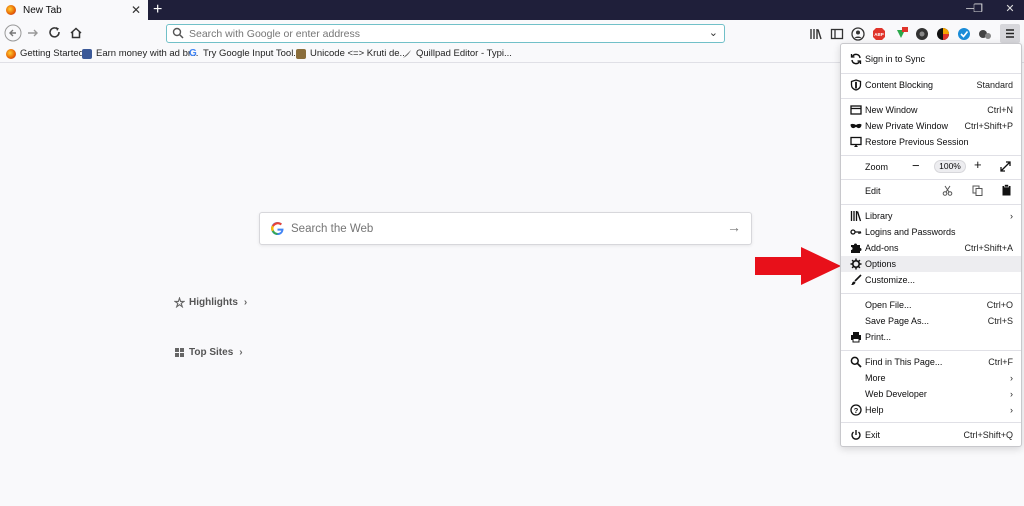 Image resolution: width=1024 pixels, height=506 pixels. What do you see at coordinates (856, 337) in the screenshot?
I see `printer-icon` at bounding box center [856, 337].